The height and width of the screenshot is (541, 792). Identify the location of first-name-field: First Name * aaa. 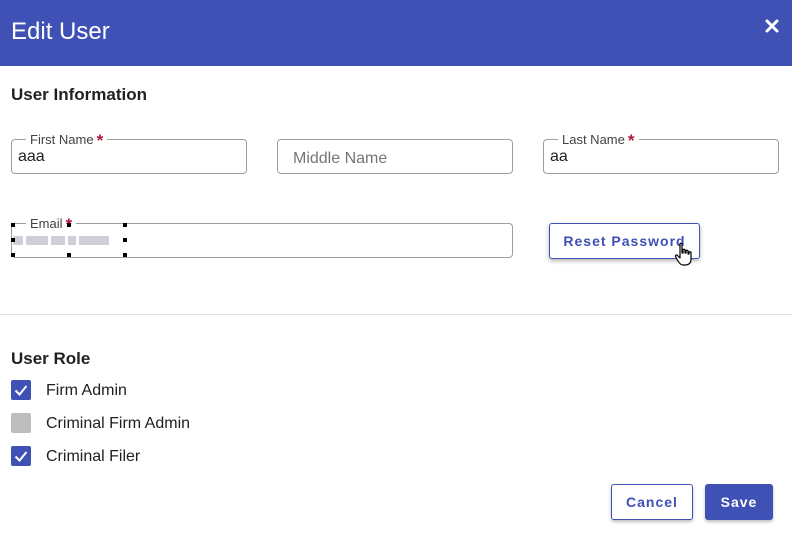
(129, 151).